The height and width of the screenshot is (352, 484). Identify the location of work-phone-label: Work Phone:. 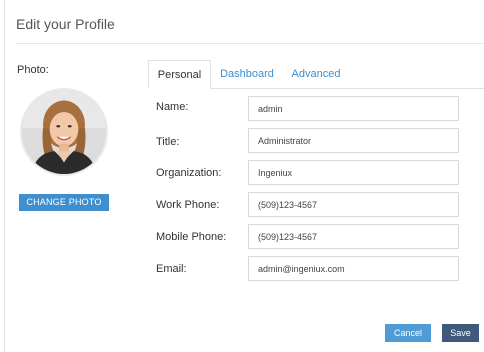
(188, 205).